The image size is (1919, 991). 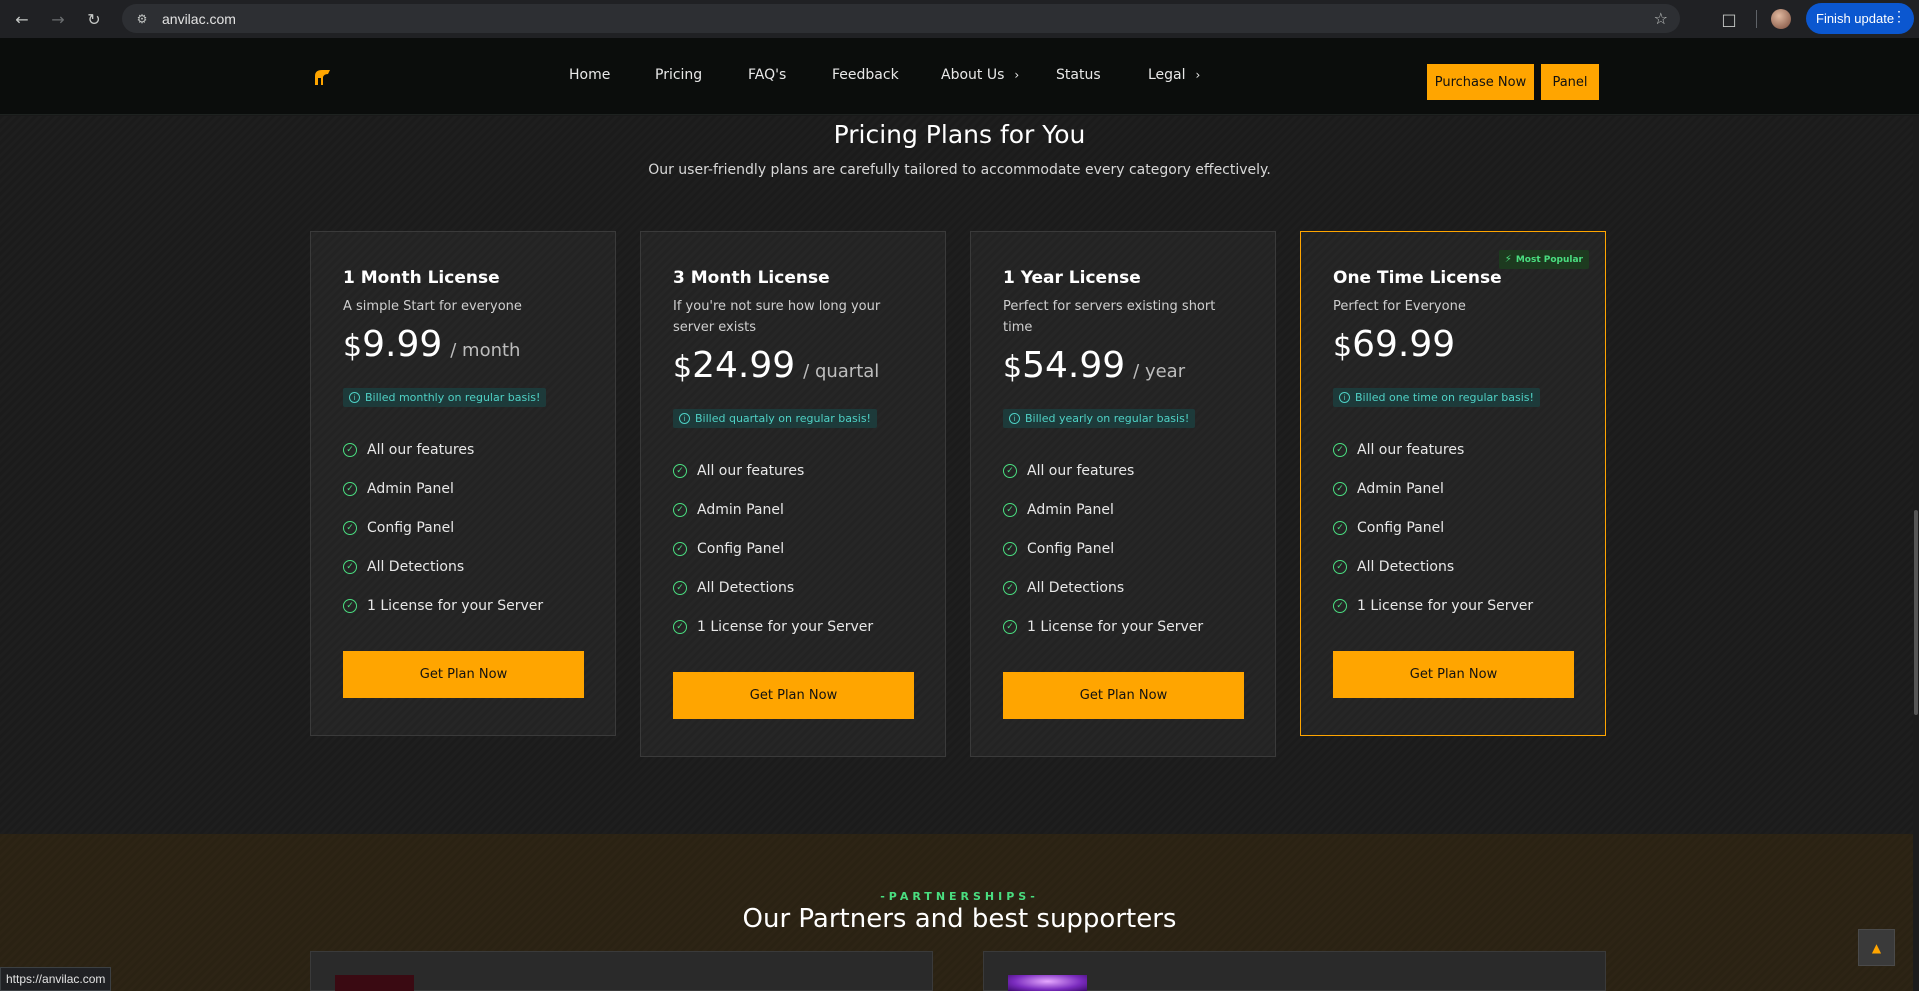 I want to click on plan-price: $54.99 / year, so click(x=1094, y=365).